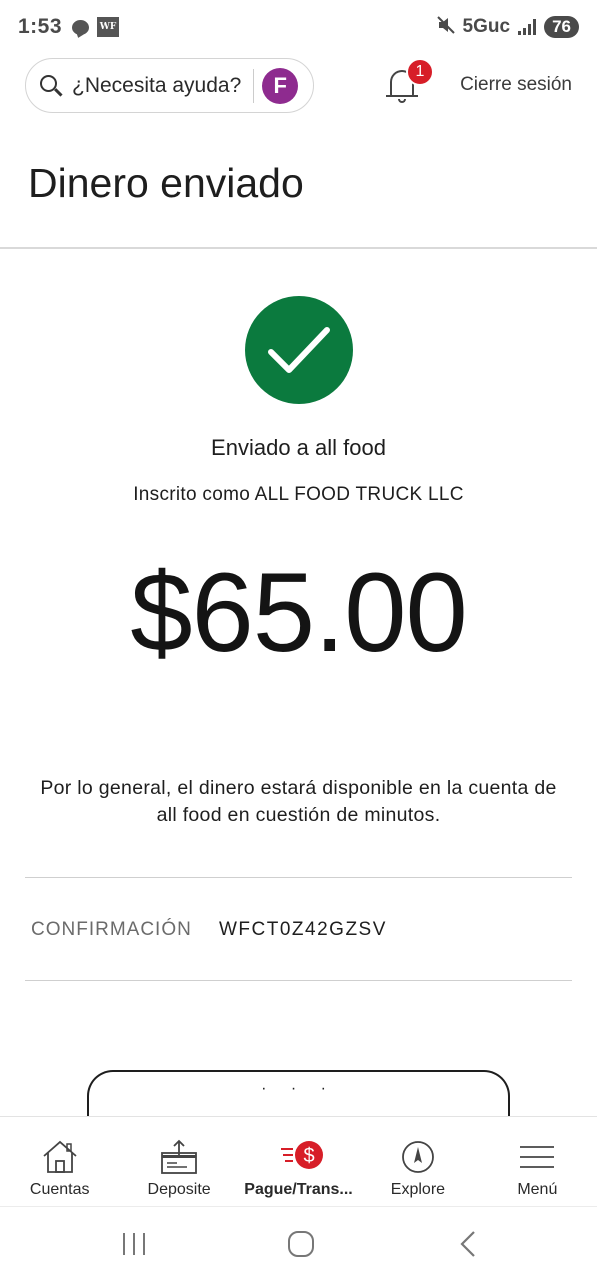 This screenshot has width=597, height=1280. I want to click on nav-item-menu: Menú, so click(537, 1161).